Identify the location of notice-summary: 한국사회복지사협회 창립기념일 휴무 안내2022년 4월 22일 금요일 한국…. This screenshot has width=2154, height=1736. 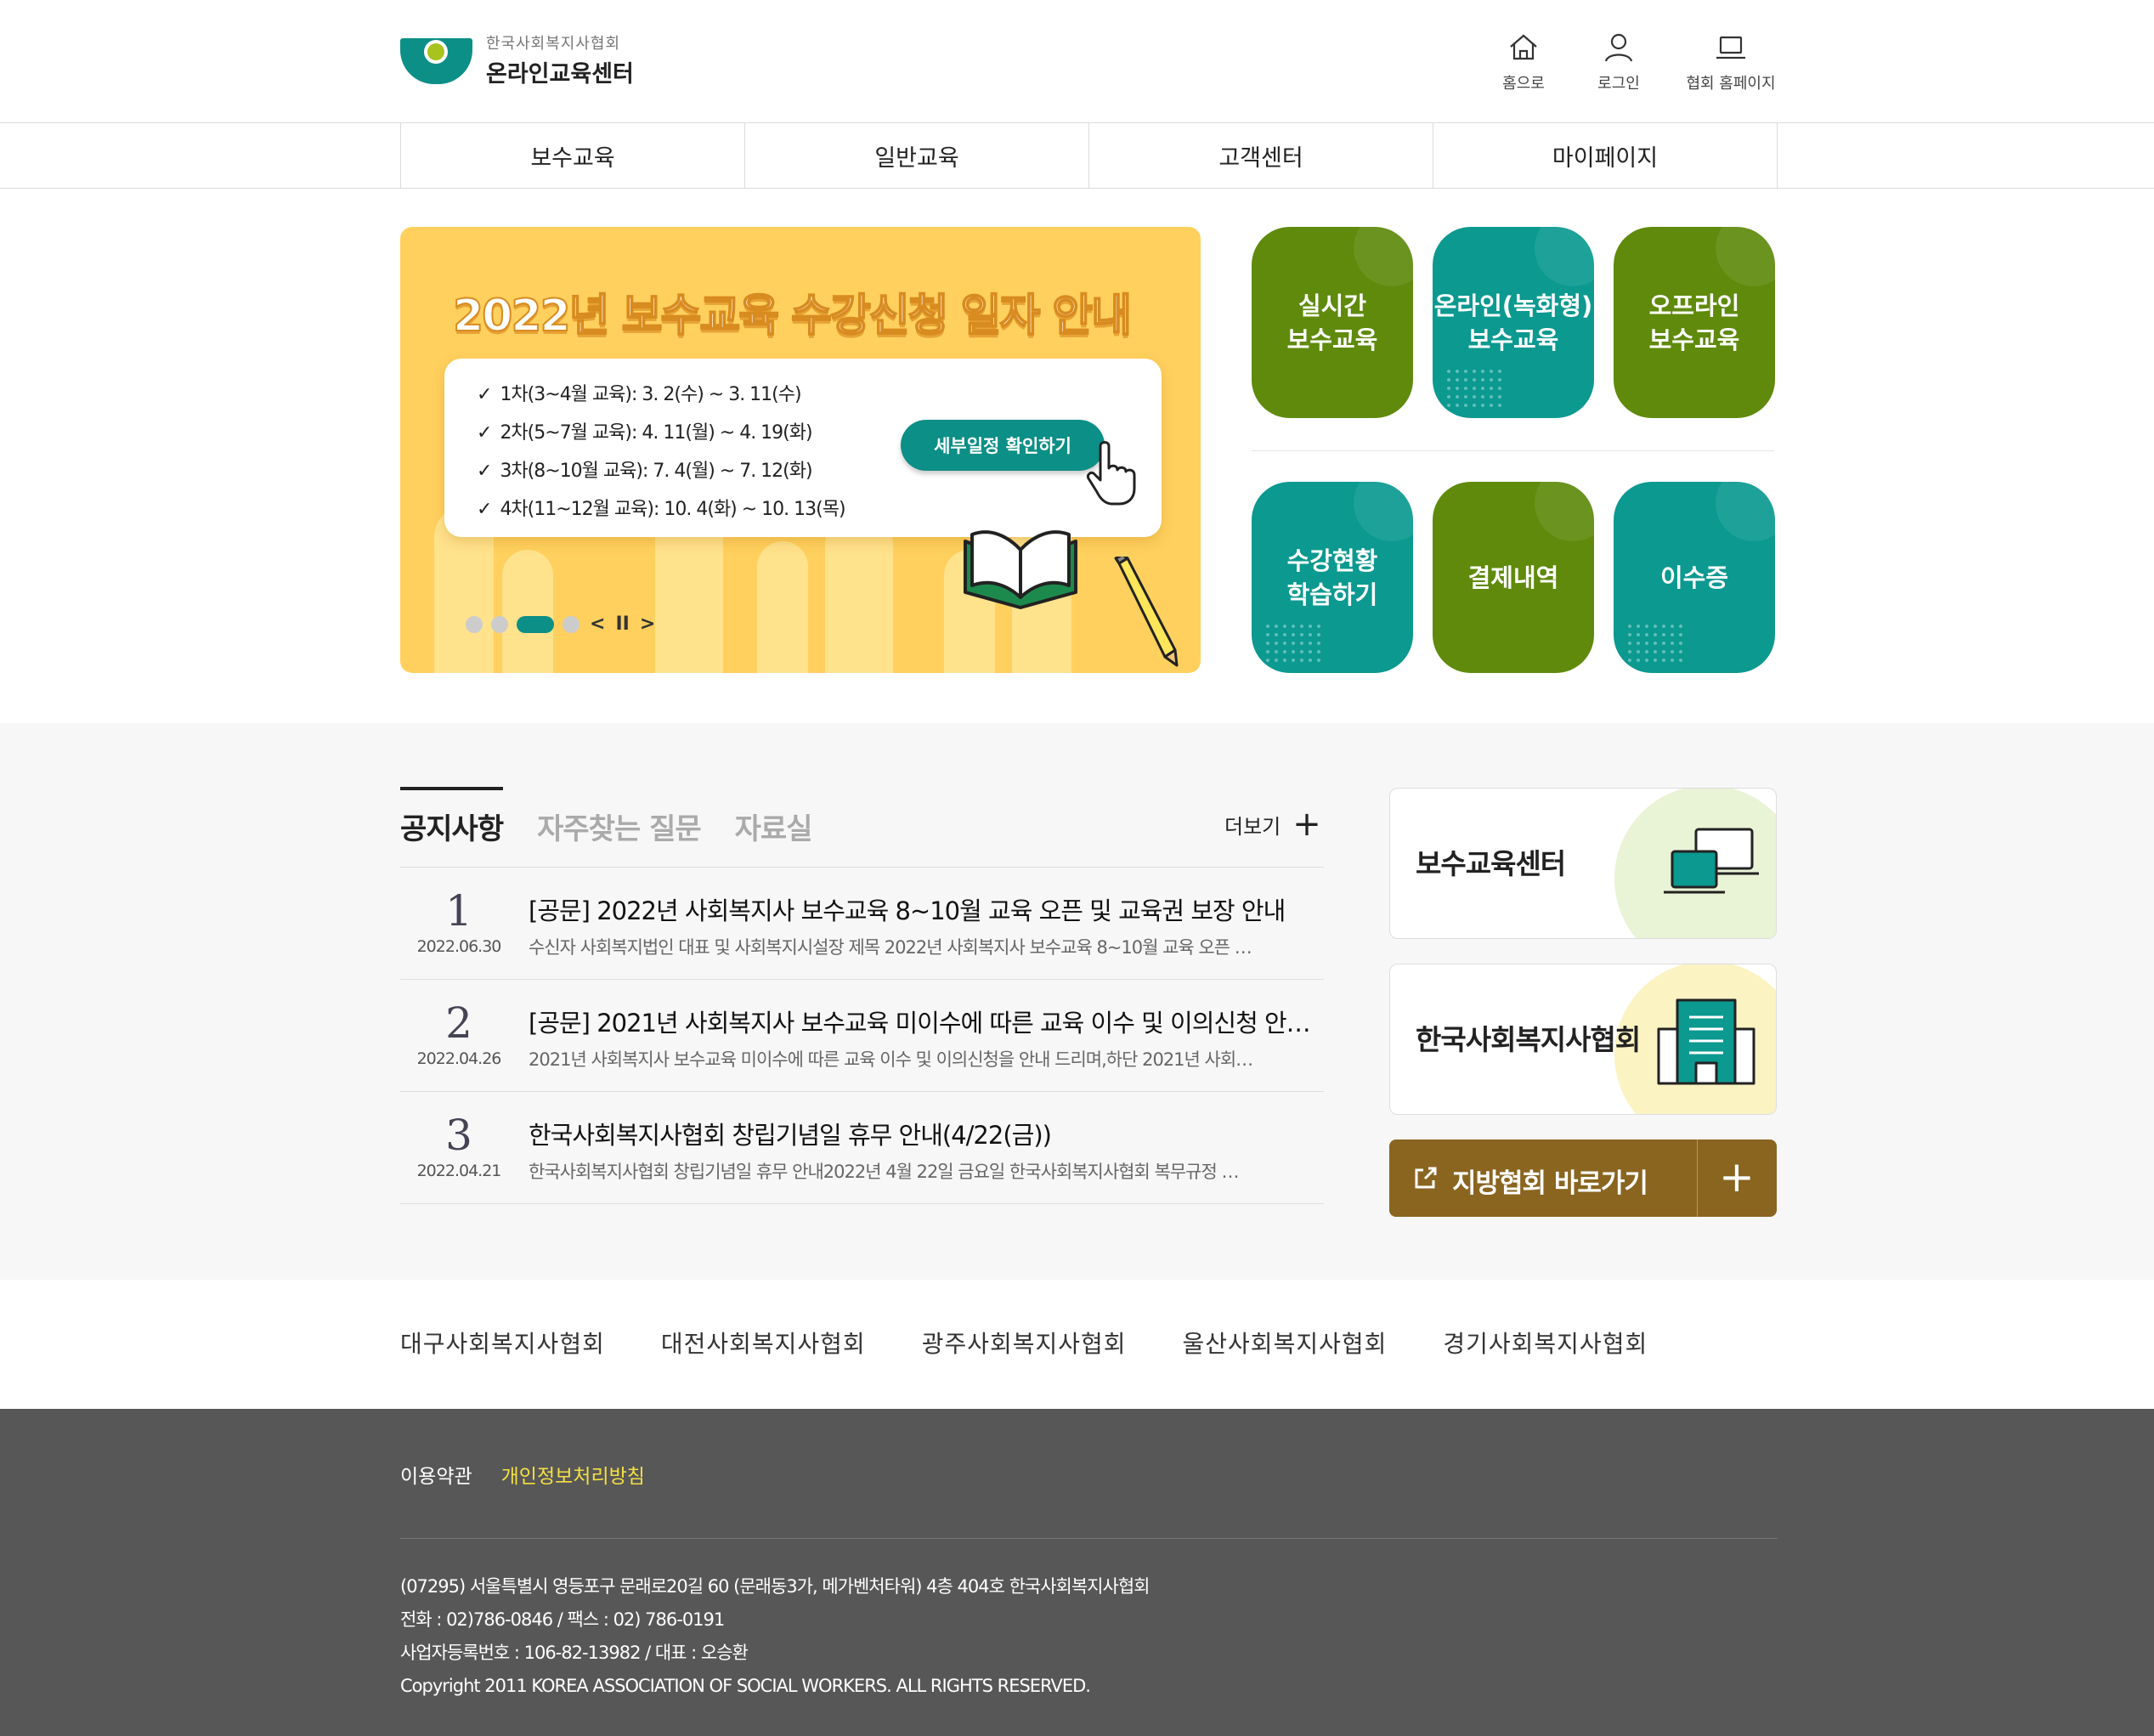
(884, 1172).